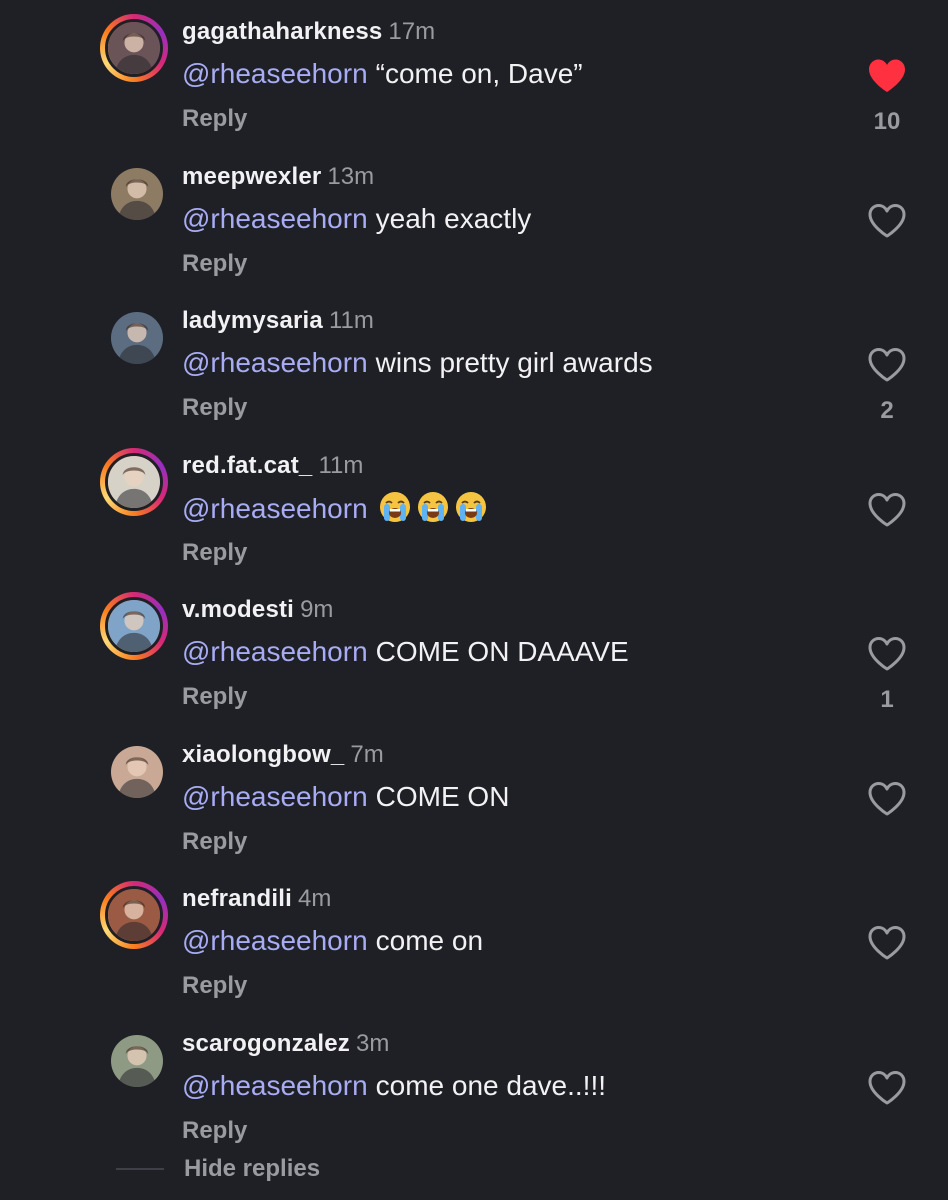  I want to click on comment-username: xiaolongbow_, so click(263, 754).